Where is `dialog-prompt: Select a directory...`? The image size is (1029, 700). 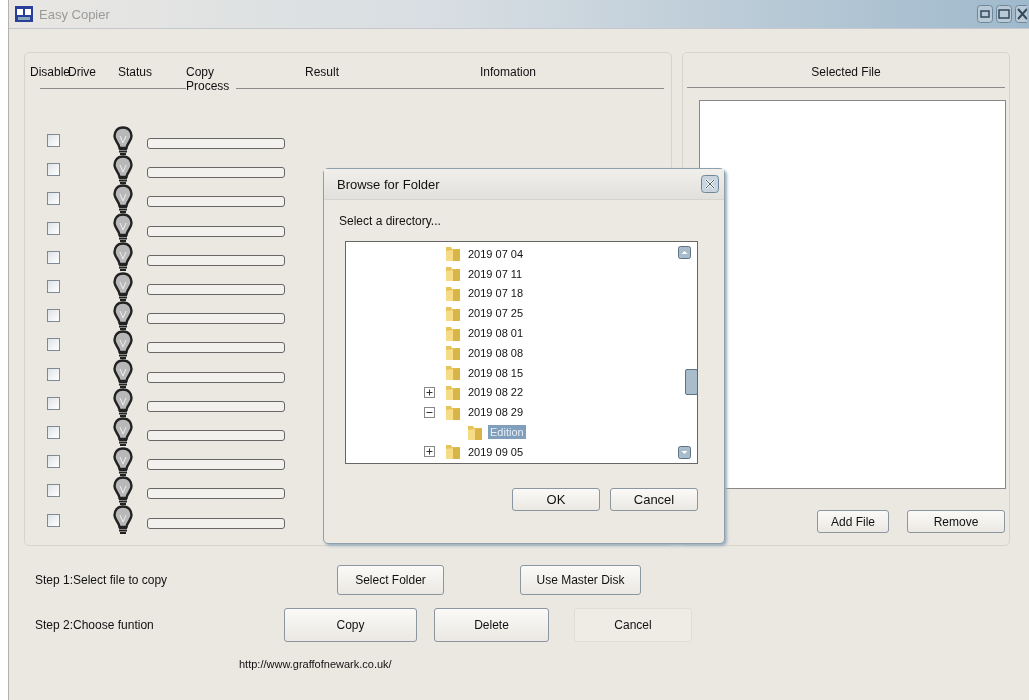
dialog-prompt: Select a directory... is located at coordinates (390, 221).